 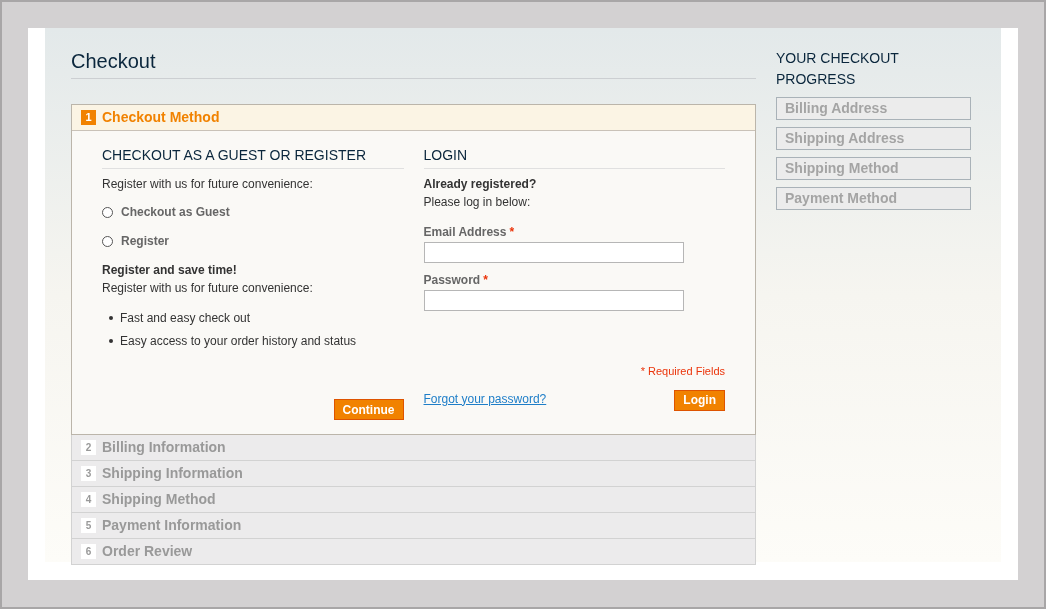 I want to click on step-header: 2 Billing Information, so click(x=413, y=448).